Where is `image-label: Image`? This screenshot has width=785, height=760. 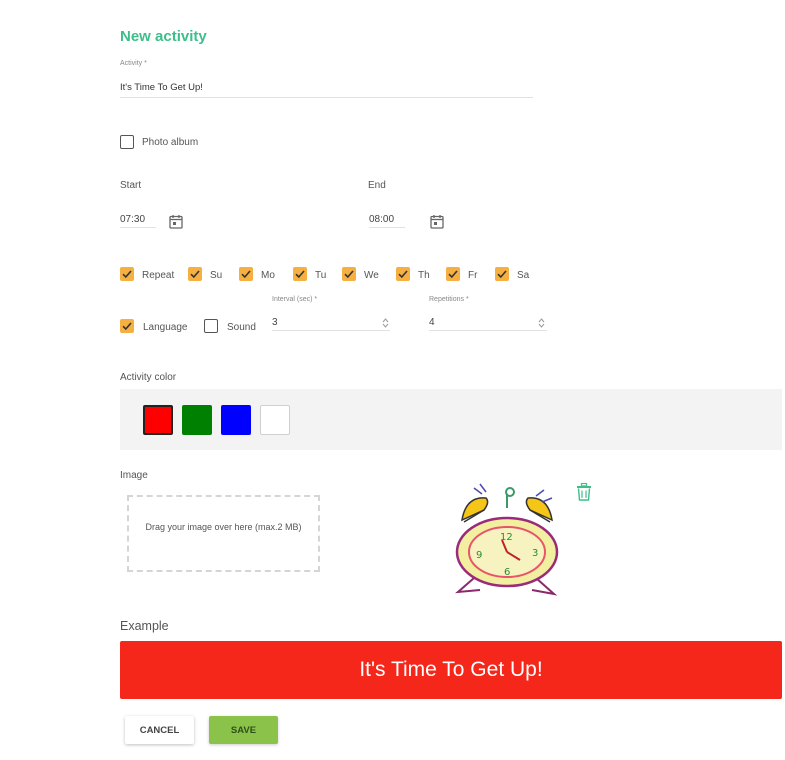 image-label: Image is located at coordinates (134, 475).